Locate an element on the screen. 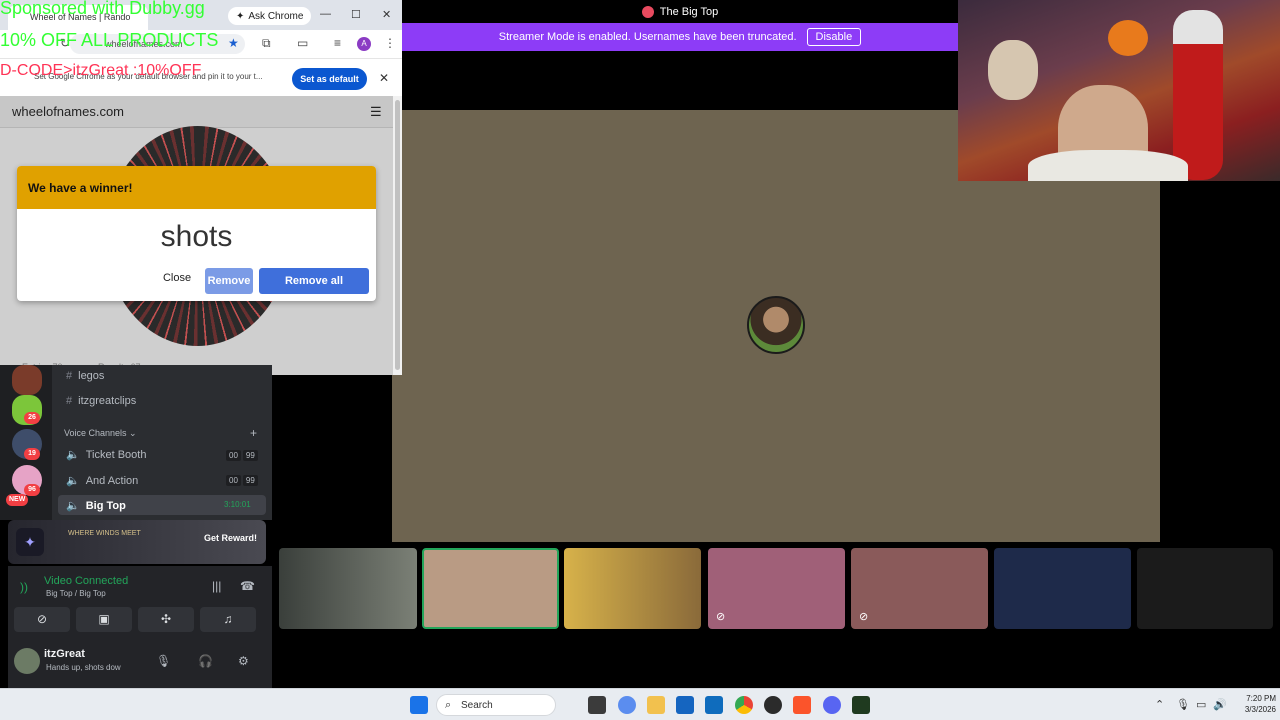 This screenshot has width=1280, height=720. chrome-menu-icon: ⋮ is located at coordinates (390, 43).